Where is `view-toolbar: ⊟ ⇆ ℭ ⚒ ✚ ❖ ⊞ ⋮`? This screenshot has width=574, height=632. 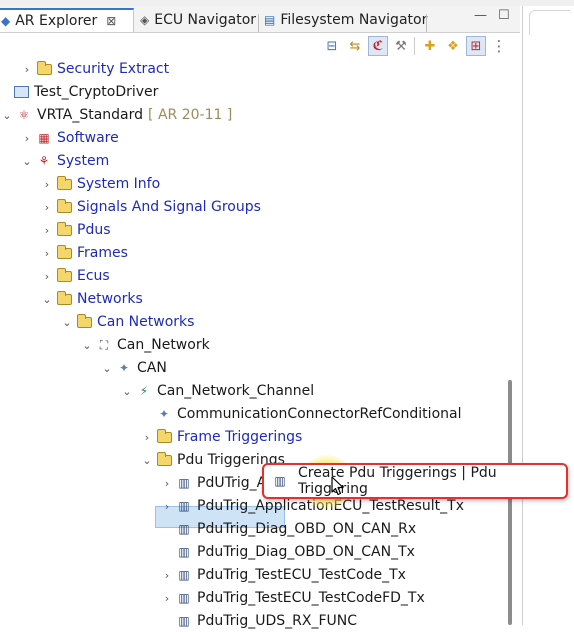 view-toolbar: ⊟ ⇆ ℭ ⚒ ✚ ❖ ⊞ ⋮ is located at coordinates (421, 46).